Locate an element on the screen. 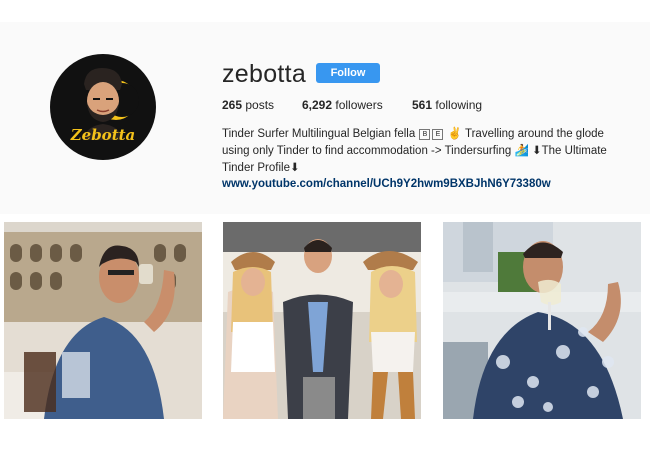  profile-avatar: Zebotta is located at coordinates (103, 107).